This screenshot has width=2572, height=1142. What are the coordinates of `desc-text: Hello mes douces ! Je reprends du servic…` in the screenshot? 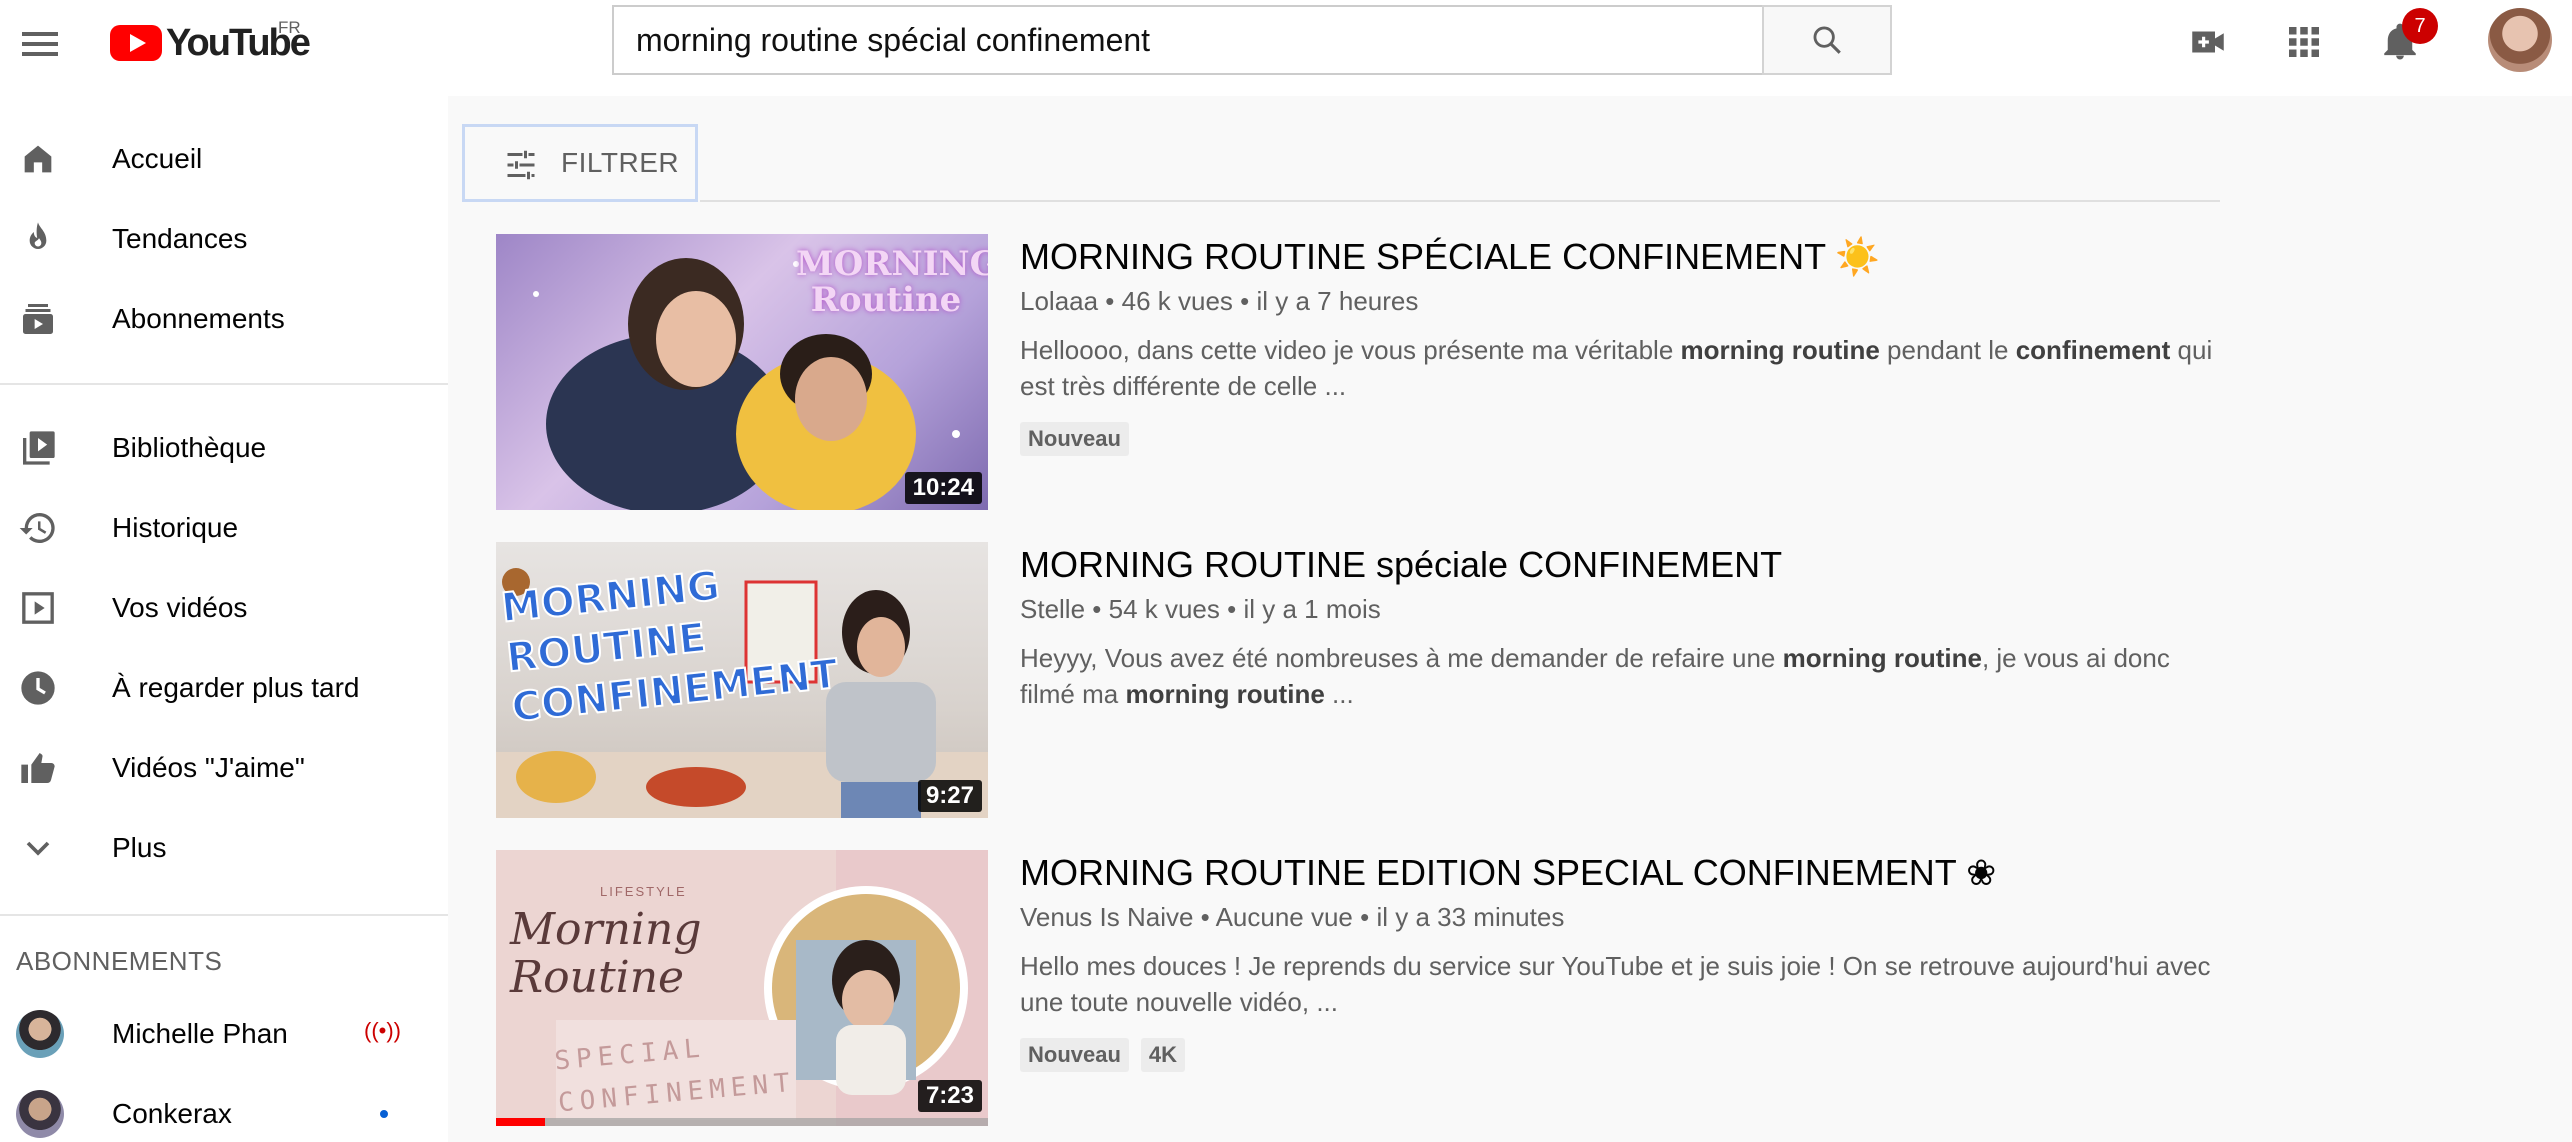 It's located at (1615, 984).